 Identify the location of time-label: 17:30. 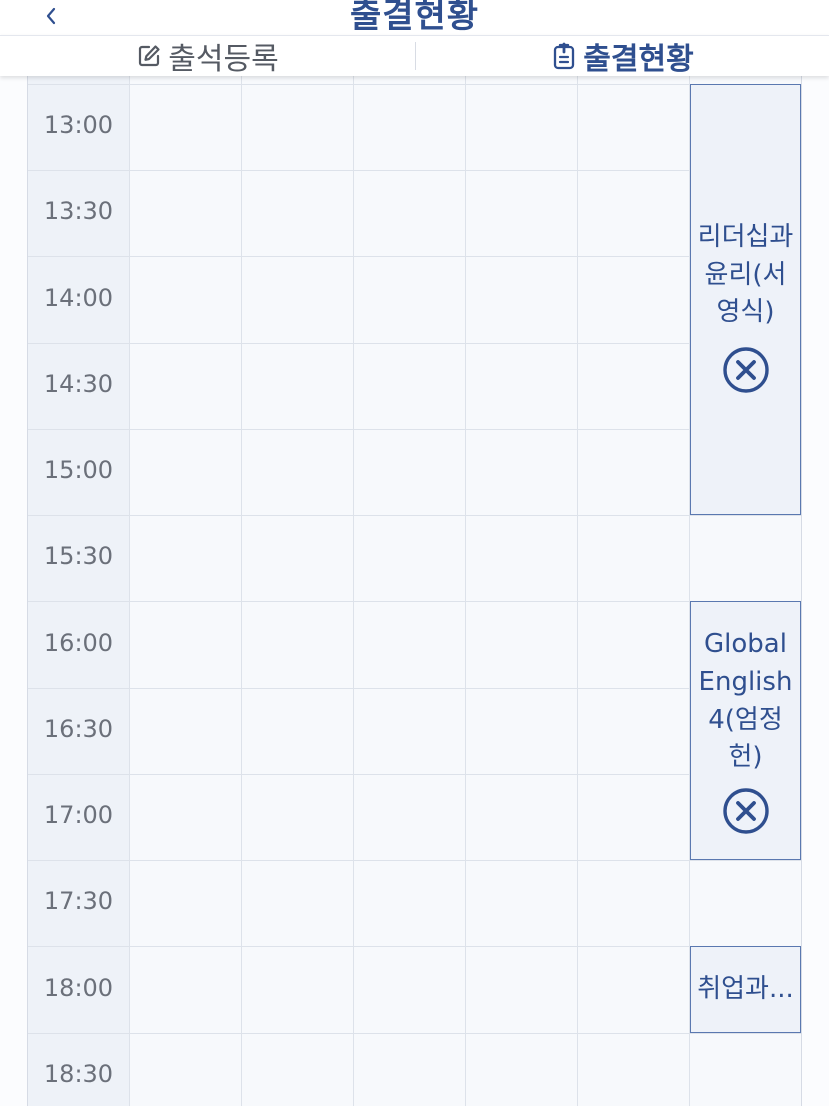
(78, 901).